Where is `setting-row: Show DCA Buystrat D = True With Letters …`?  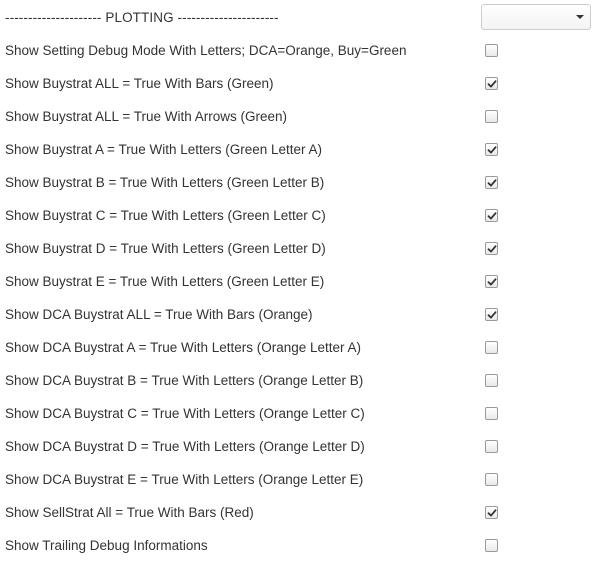 setting-row: Show DCA Buystrat D = True With Letters … is located at coordinates (297, 446).